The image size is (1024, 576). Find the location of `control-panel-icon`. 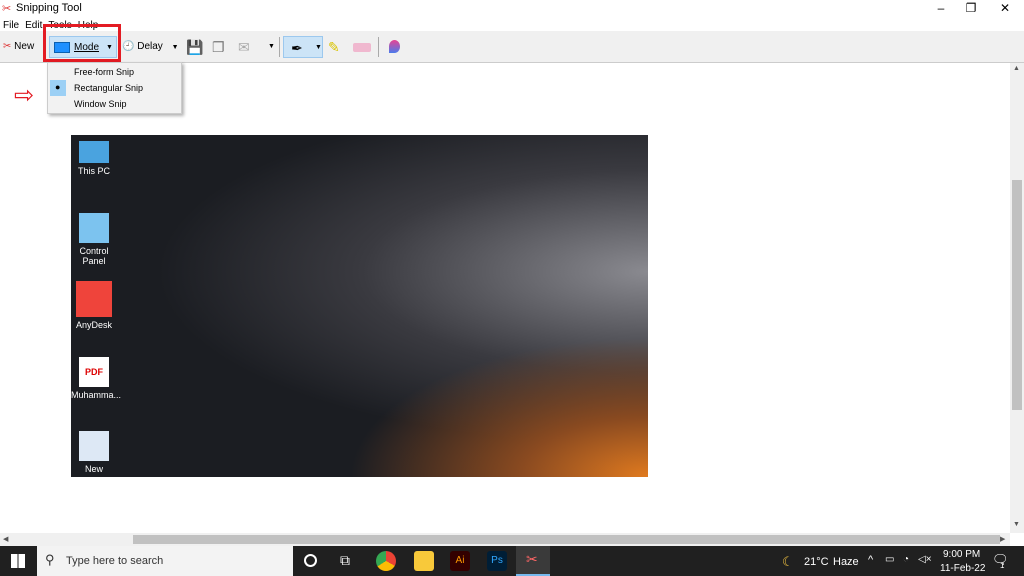

control-panel-icon is located at coordinates (94, 228).